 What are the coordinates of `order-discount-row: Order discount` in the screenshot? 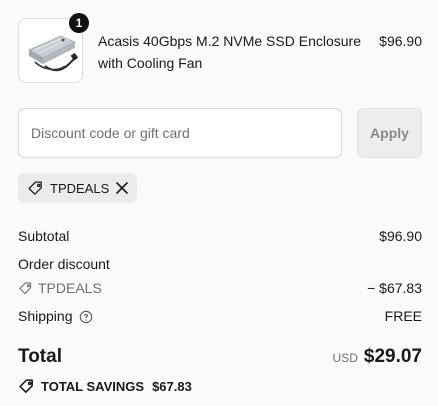 It's located at (220, 264).